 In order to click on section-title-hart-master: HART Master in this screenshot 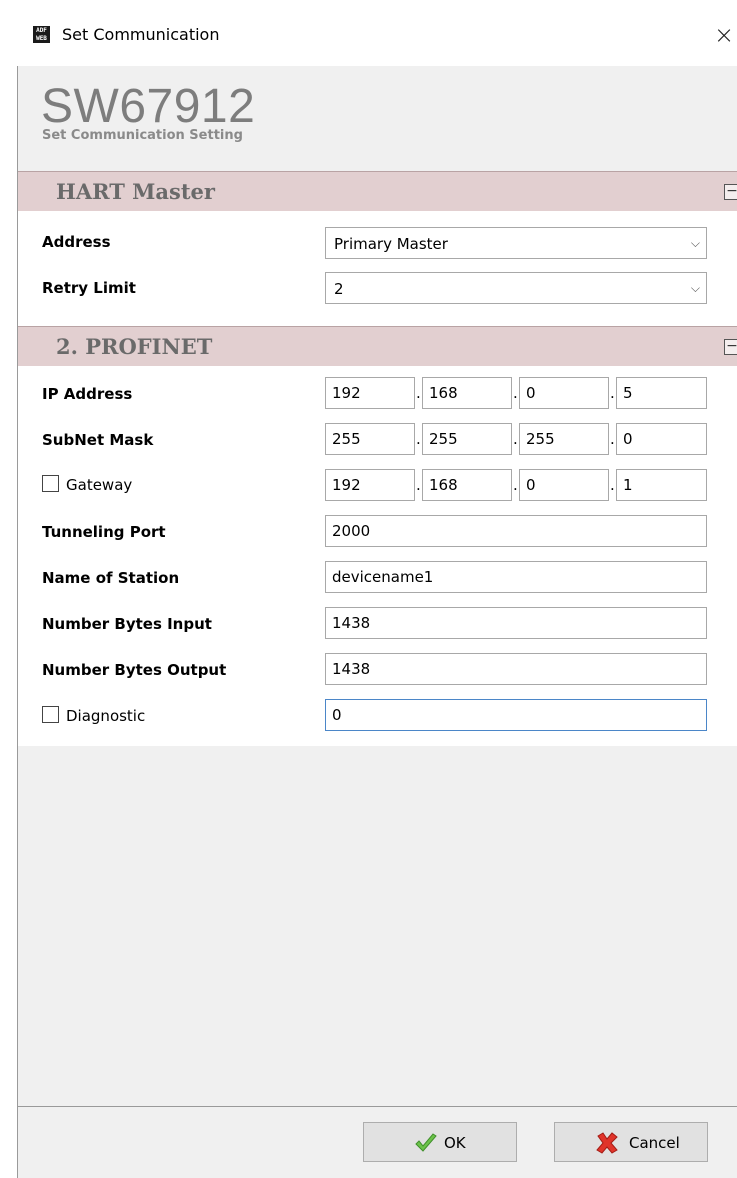, I will do `click(135, 191)`.